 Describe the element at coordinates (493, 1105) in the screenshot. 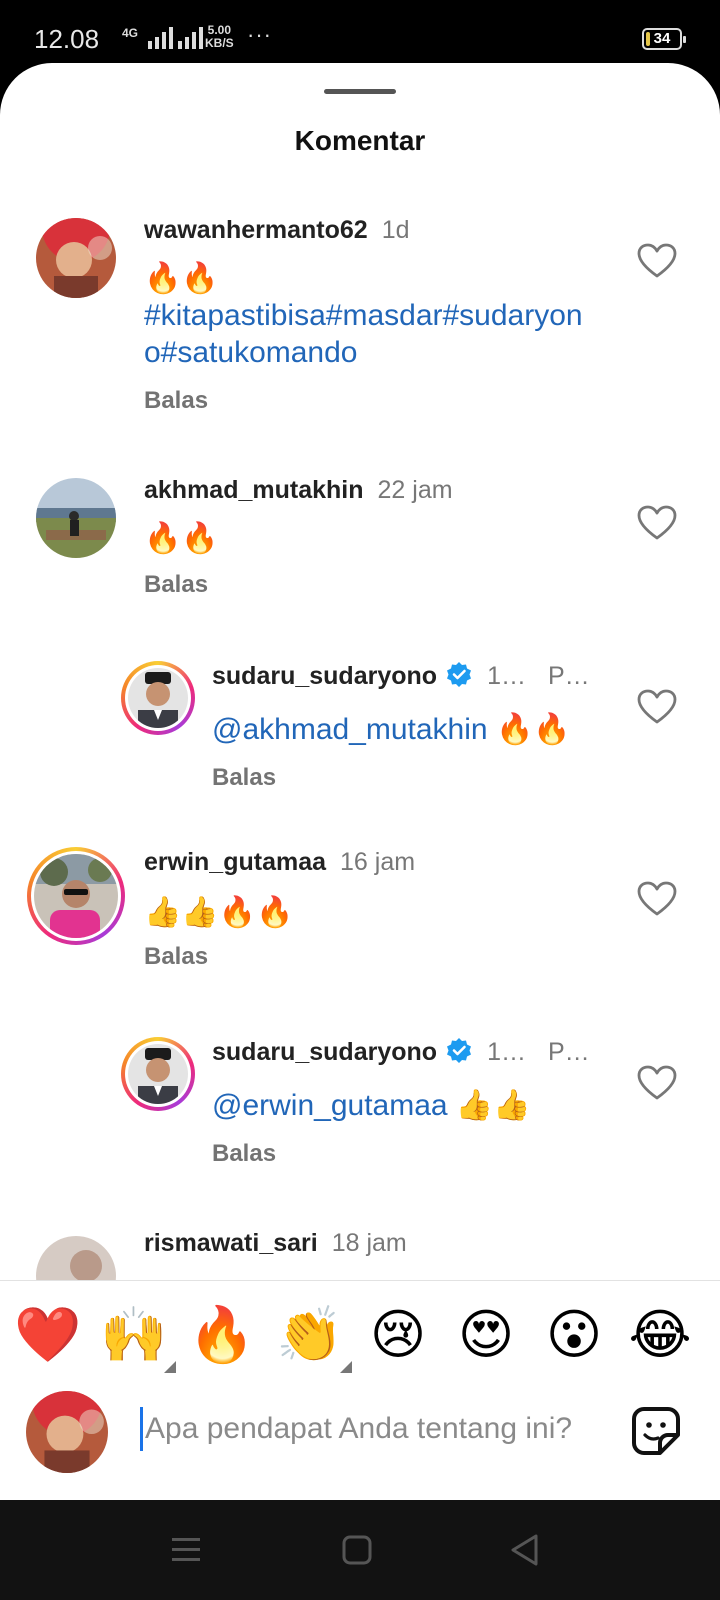

I see `comment-emoji: 👍👍` at that location.